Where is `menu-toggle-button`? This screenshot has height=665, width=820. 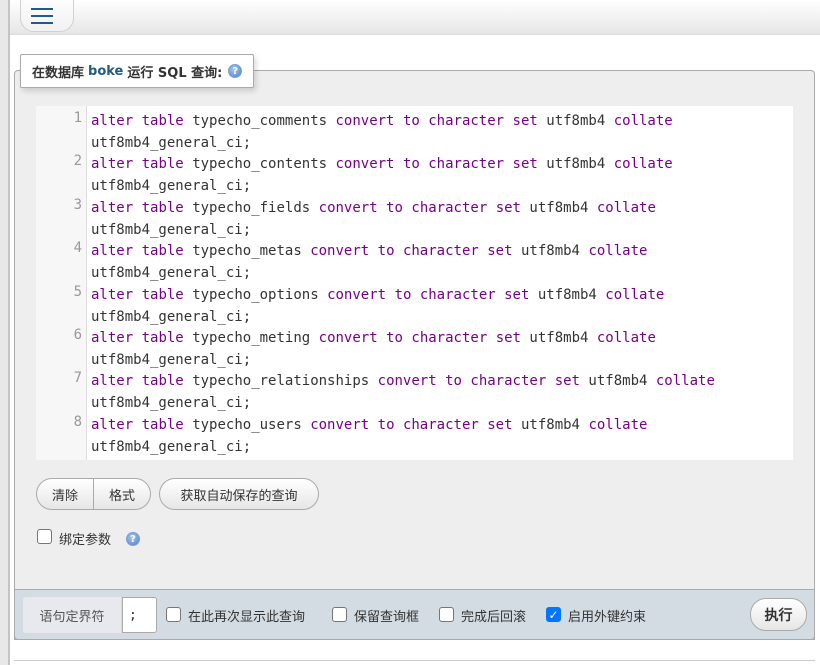
menu-toggle-button is located at coordinates (47, 16).